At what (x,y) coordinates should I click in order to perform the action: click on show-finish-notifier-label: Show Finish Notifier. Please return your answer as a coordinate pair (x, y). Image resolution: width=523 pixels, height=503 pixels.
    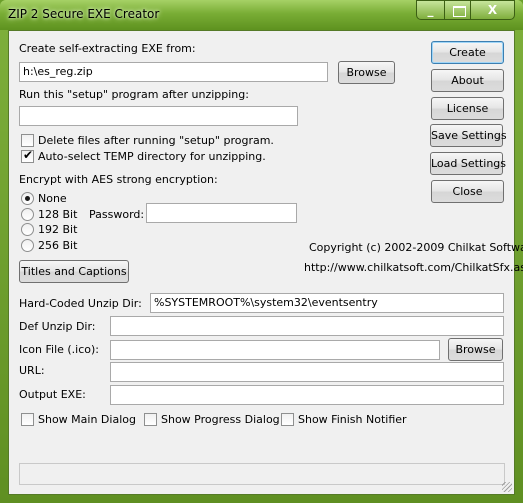
    Looking at the image, I should click on (352, 419).